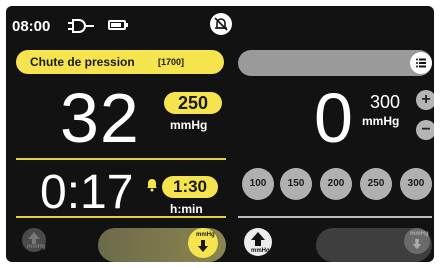 The width and height of the screenshot is (440, 268). What do you see at coordinates (118, 25) in the screenshot?
I see `battery-icon` at bounding box center [118, 25].